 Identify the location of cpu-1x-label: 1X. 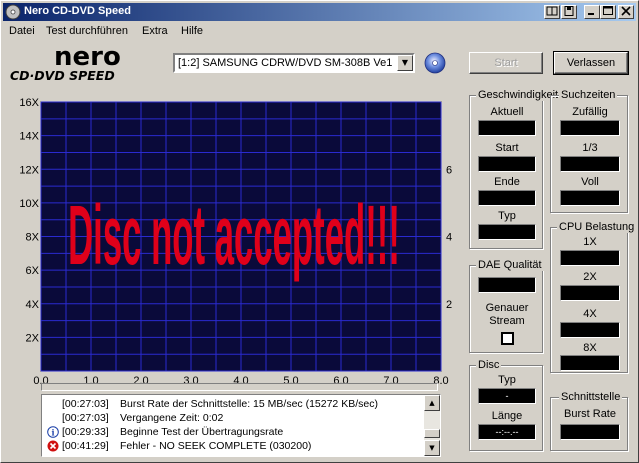
(590, 242).